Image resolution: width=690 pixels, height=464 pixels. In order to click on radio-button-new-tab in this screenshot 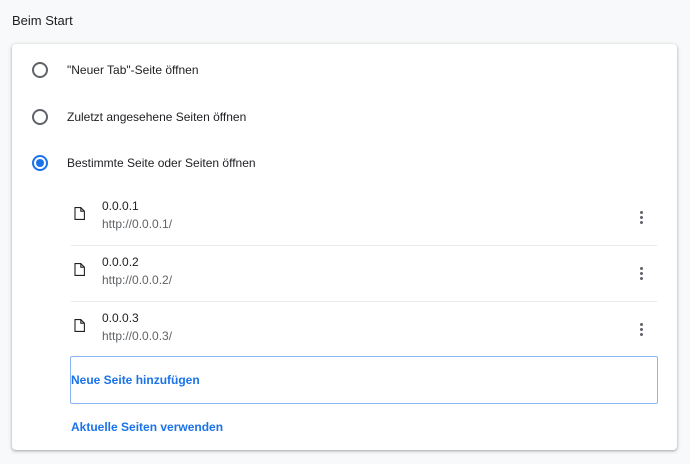, I will do `click(40, 70)`.